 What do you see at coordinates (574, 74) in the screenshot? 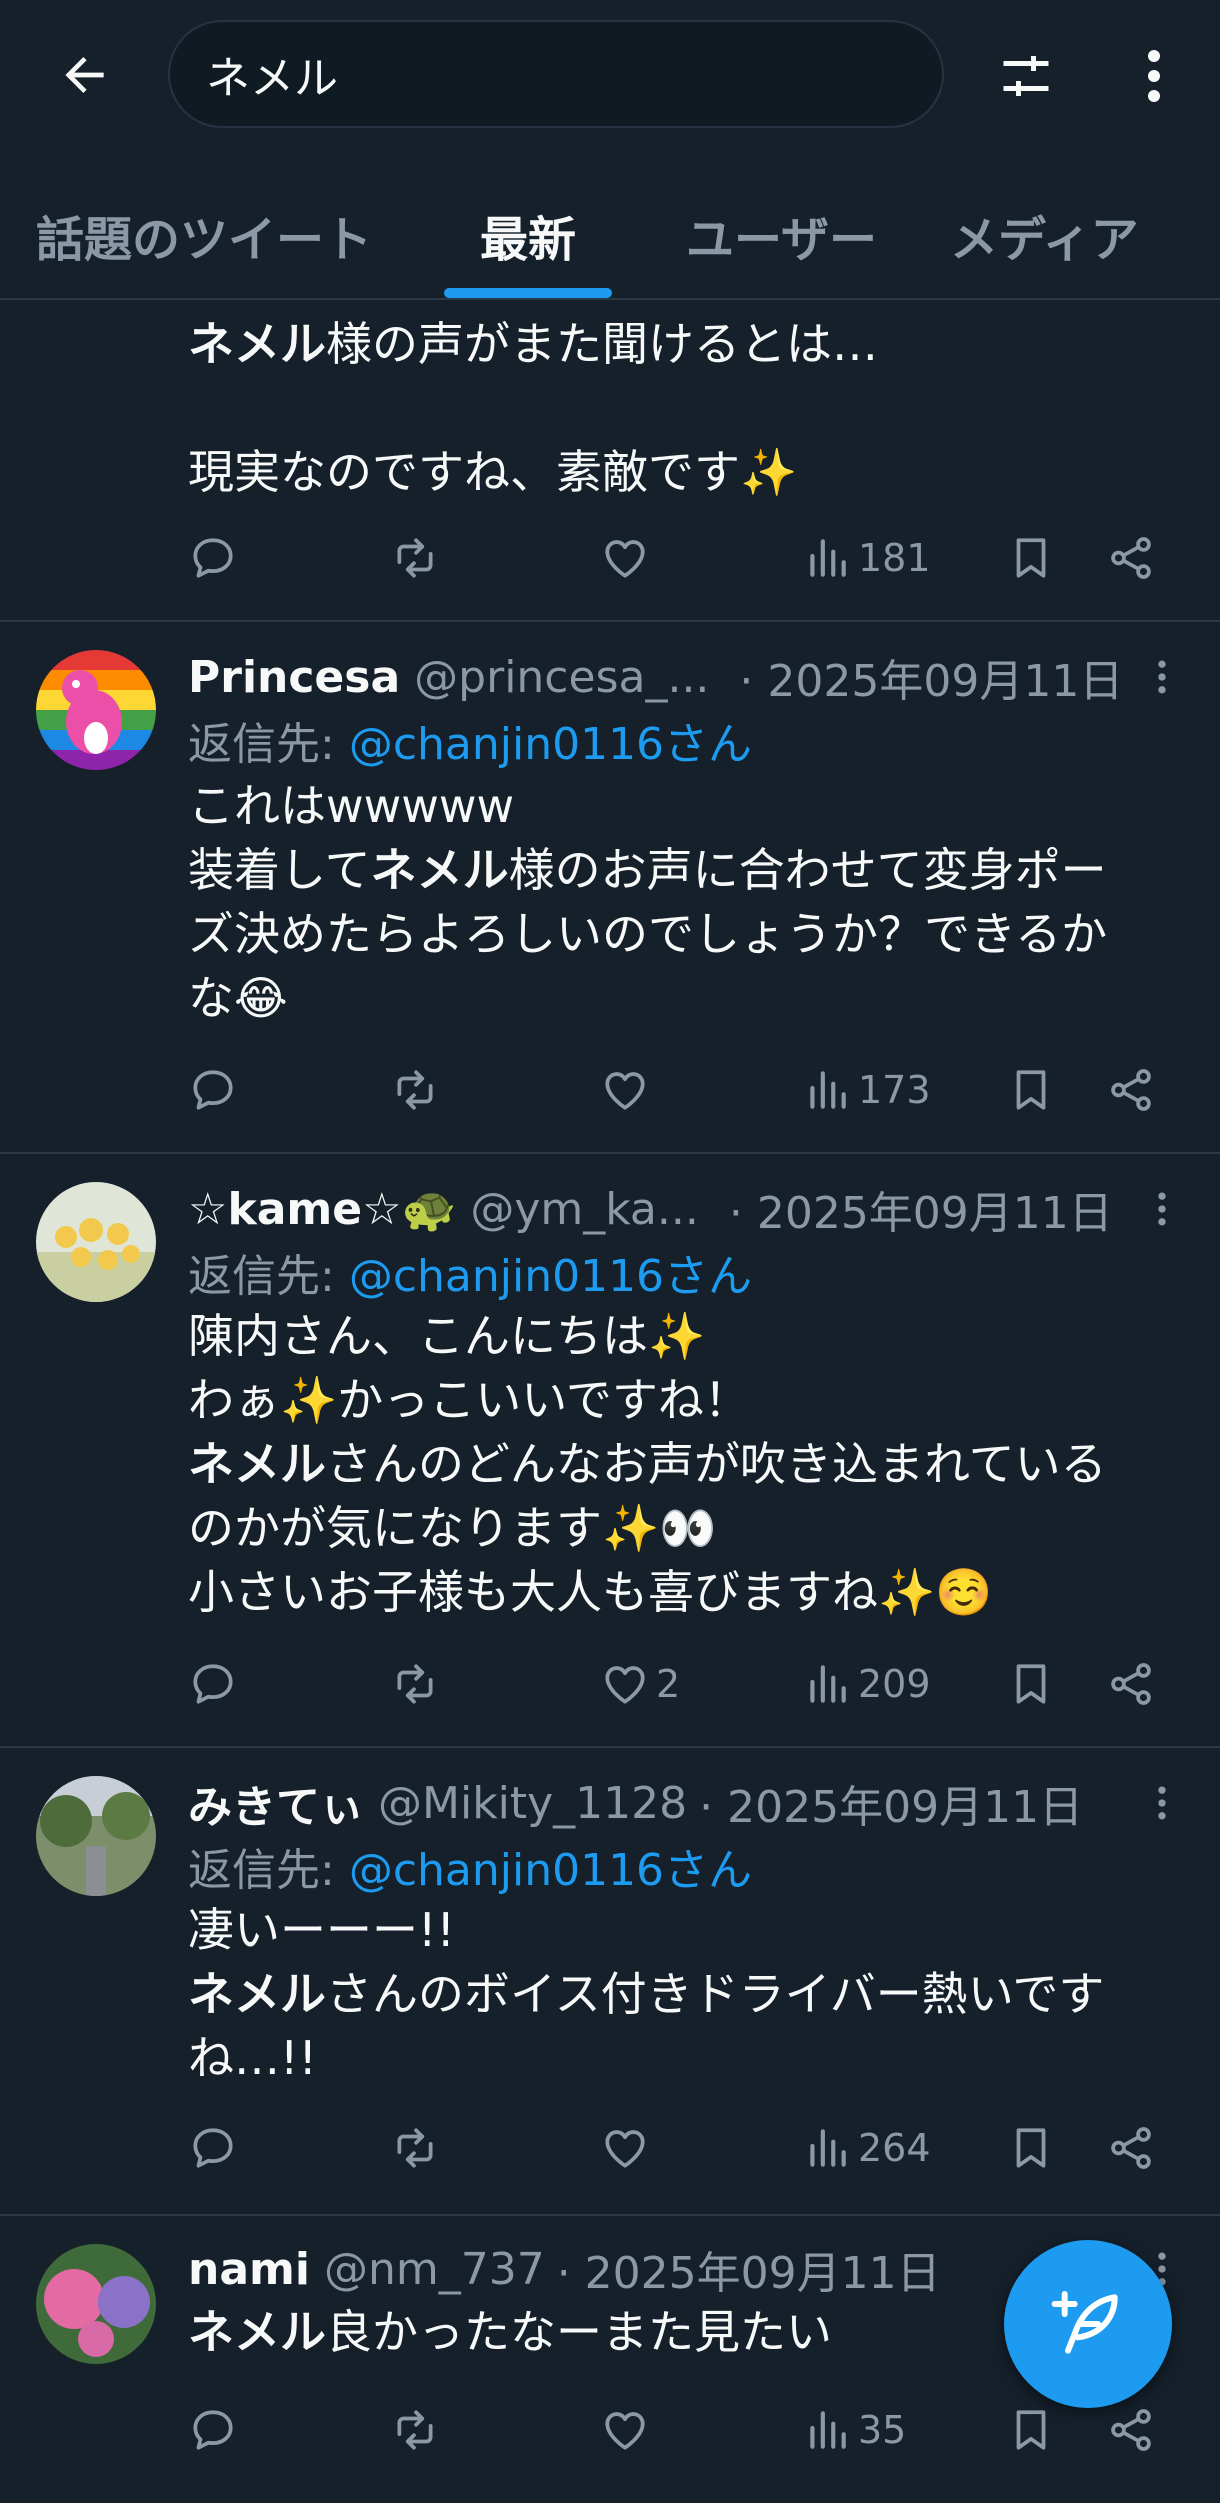
I see `search-input` at bounding box center [574, 74].